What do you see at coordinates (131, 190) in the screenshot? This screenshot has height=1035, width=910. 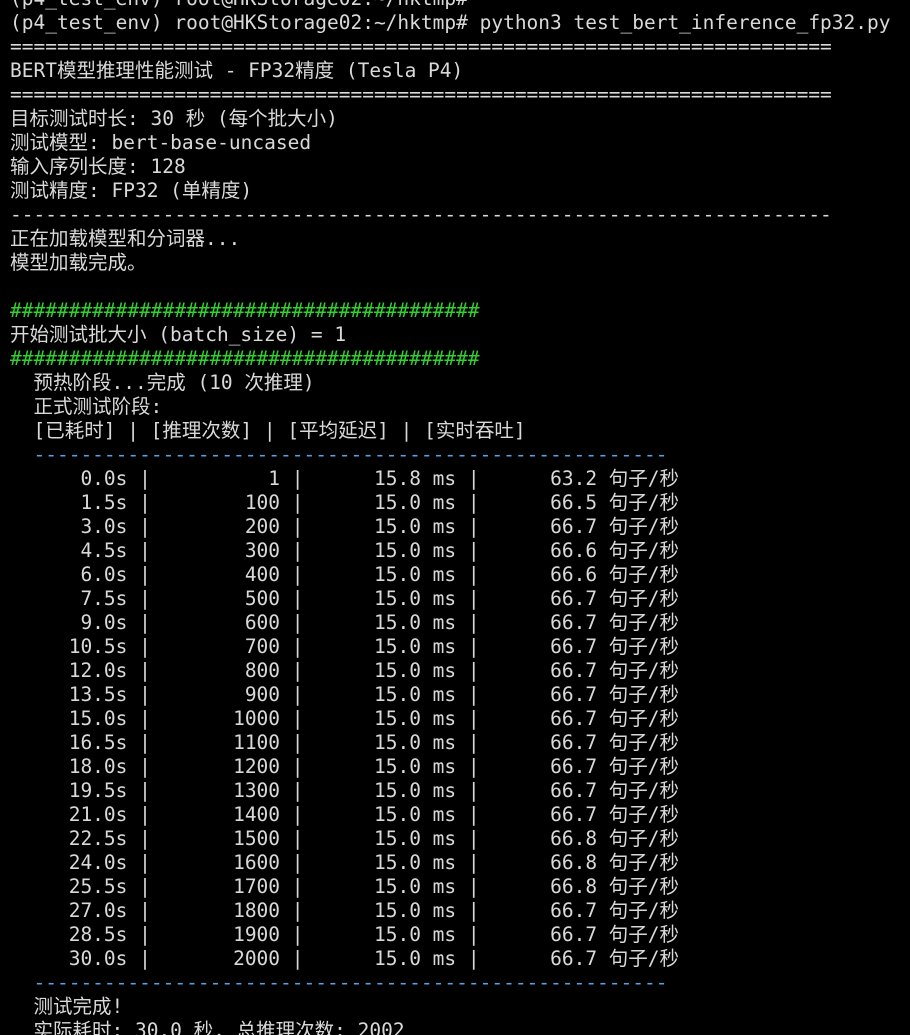 I see `output-line: 测试精度: FP32 (单精度)` at bounding box center [131, 190].